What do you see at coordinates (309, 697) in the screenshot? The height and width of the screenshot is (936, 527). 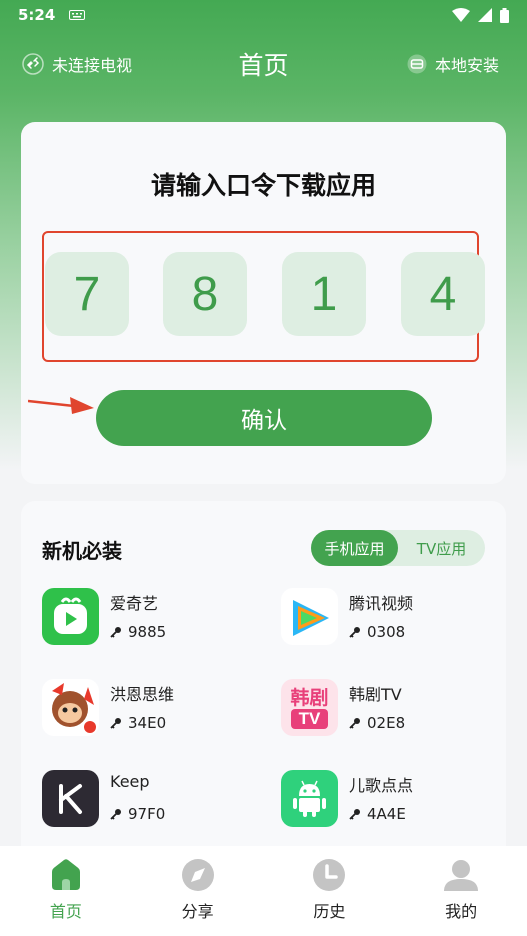 I see `hanju-icon-top-text: 韩剧` at bounding box center [309, 697].